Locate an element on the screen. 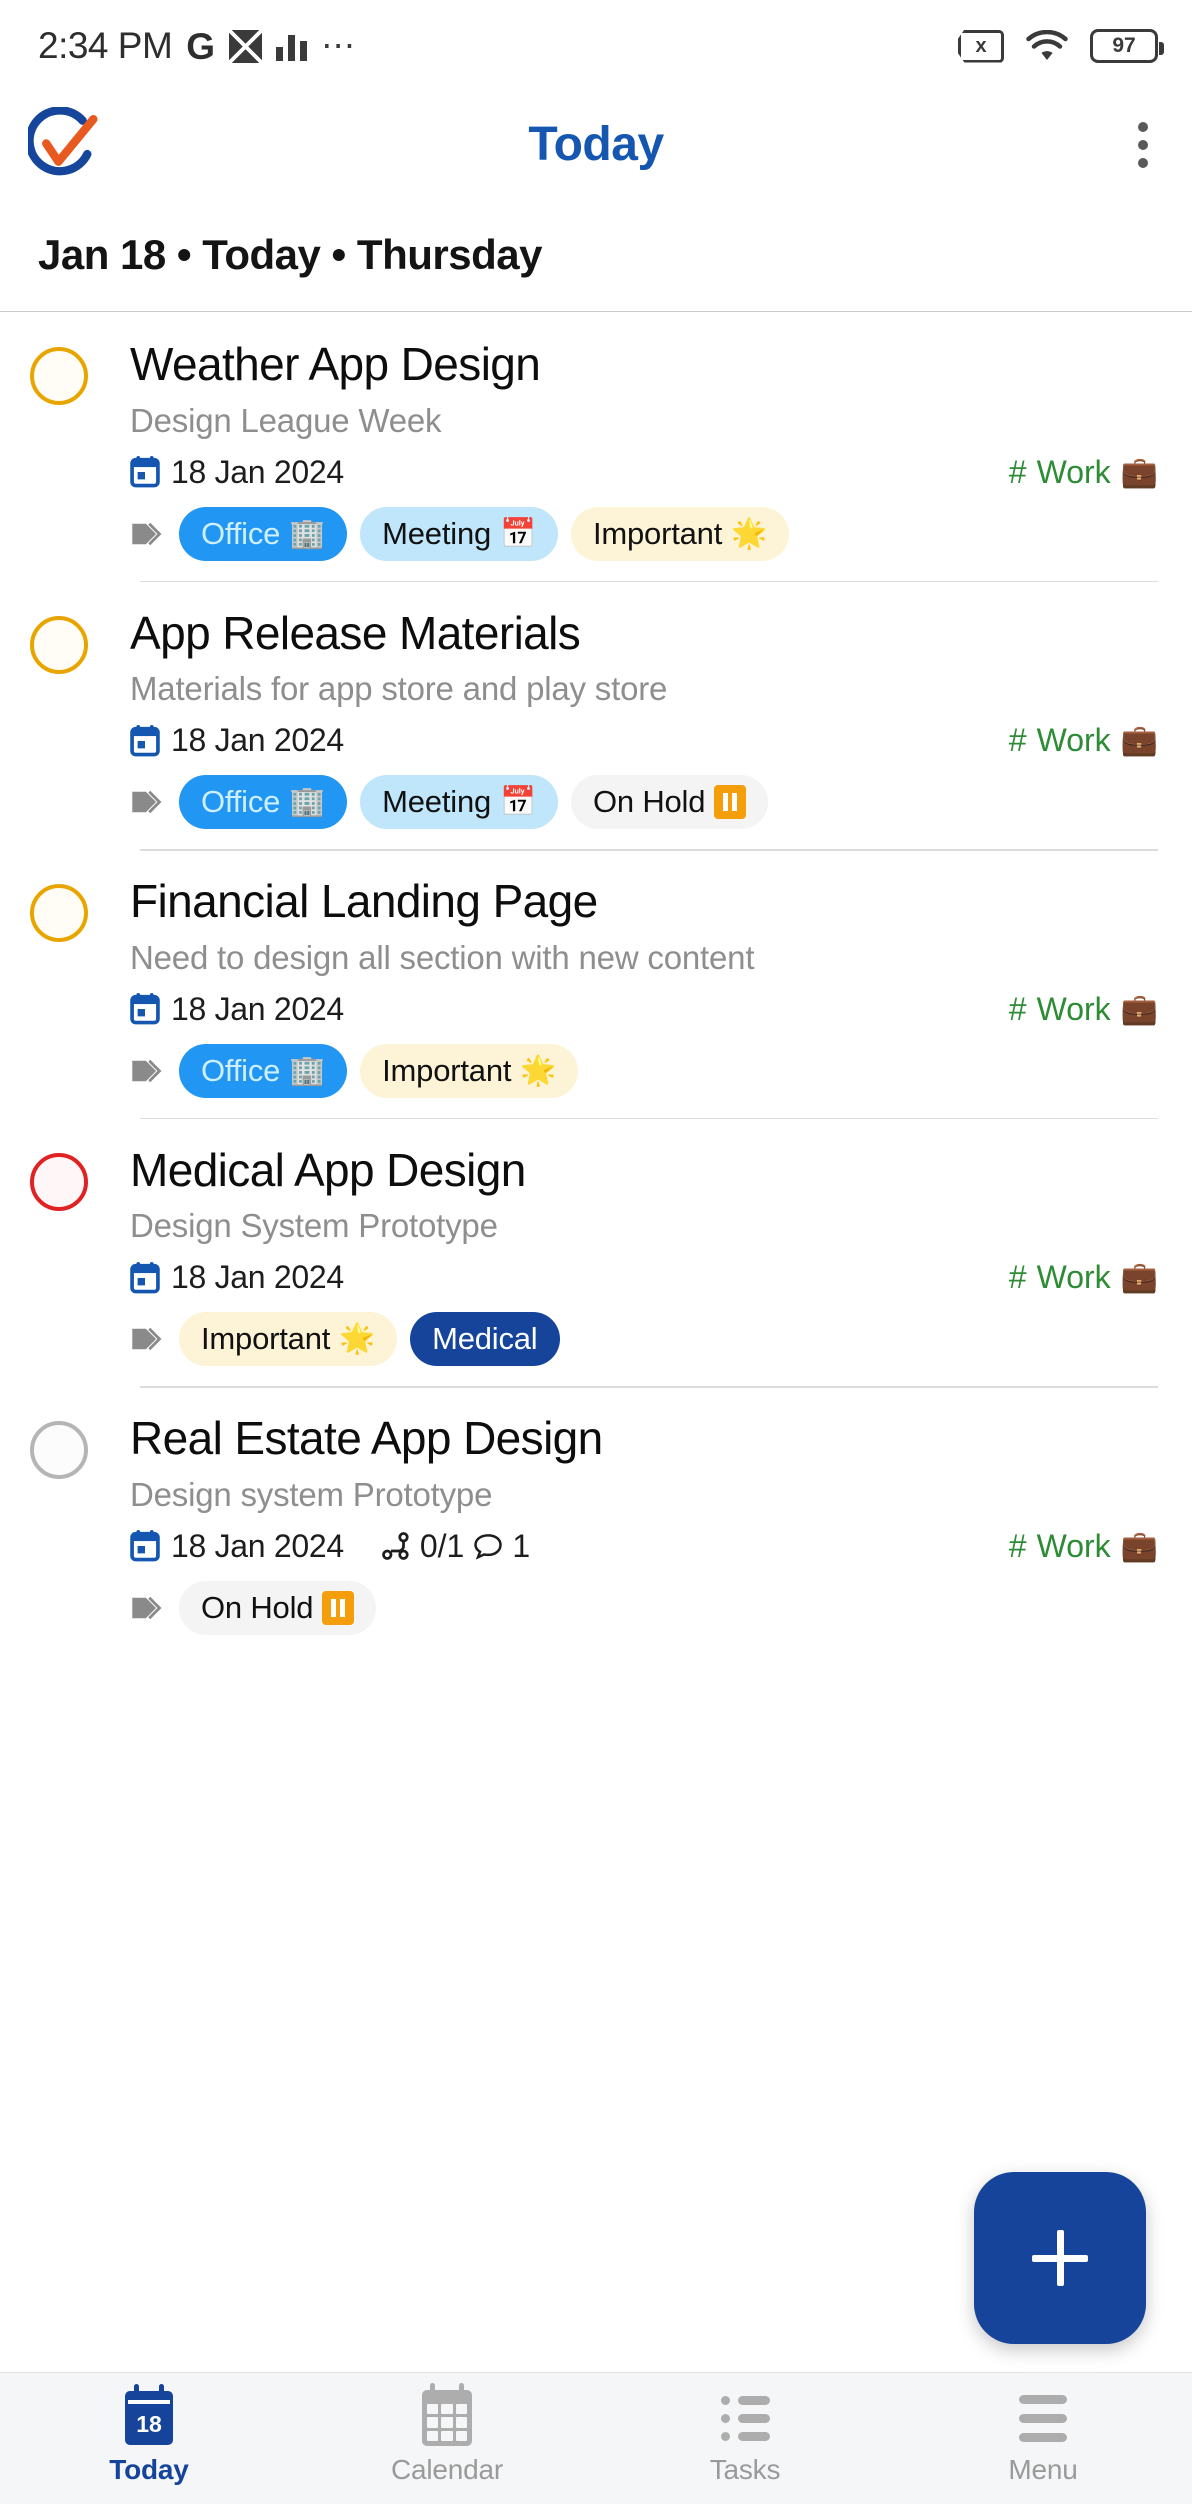  task-tags: On Hold is located at coordinates (644, 1607).